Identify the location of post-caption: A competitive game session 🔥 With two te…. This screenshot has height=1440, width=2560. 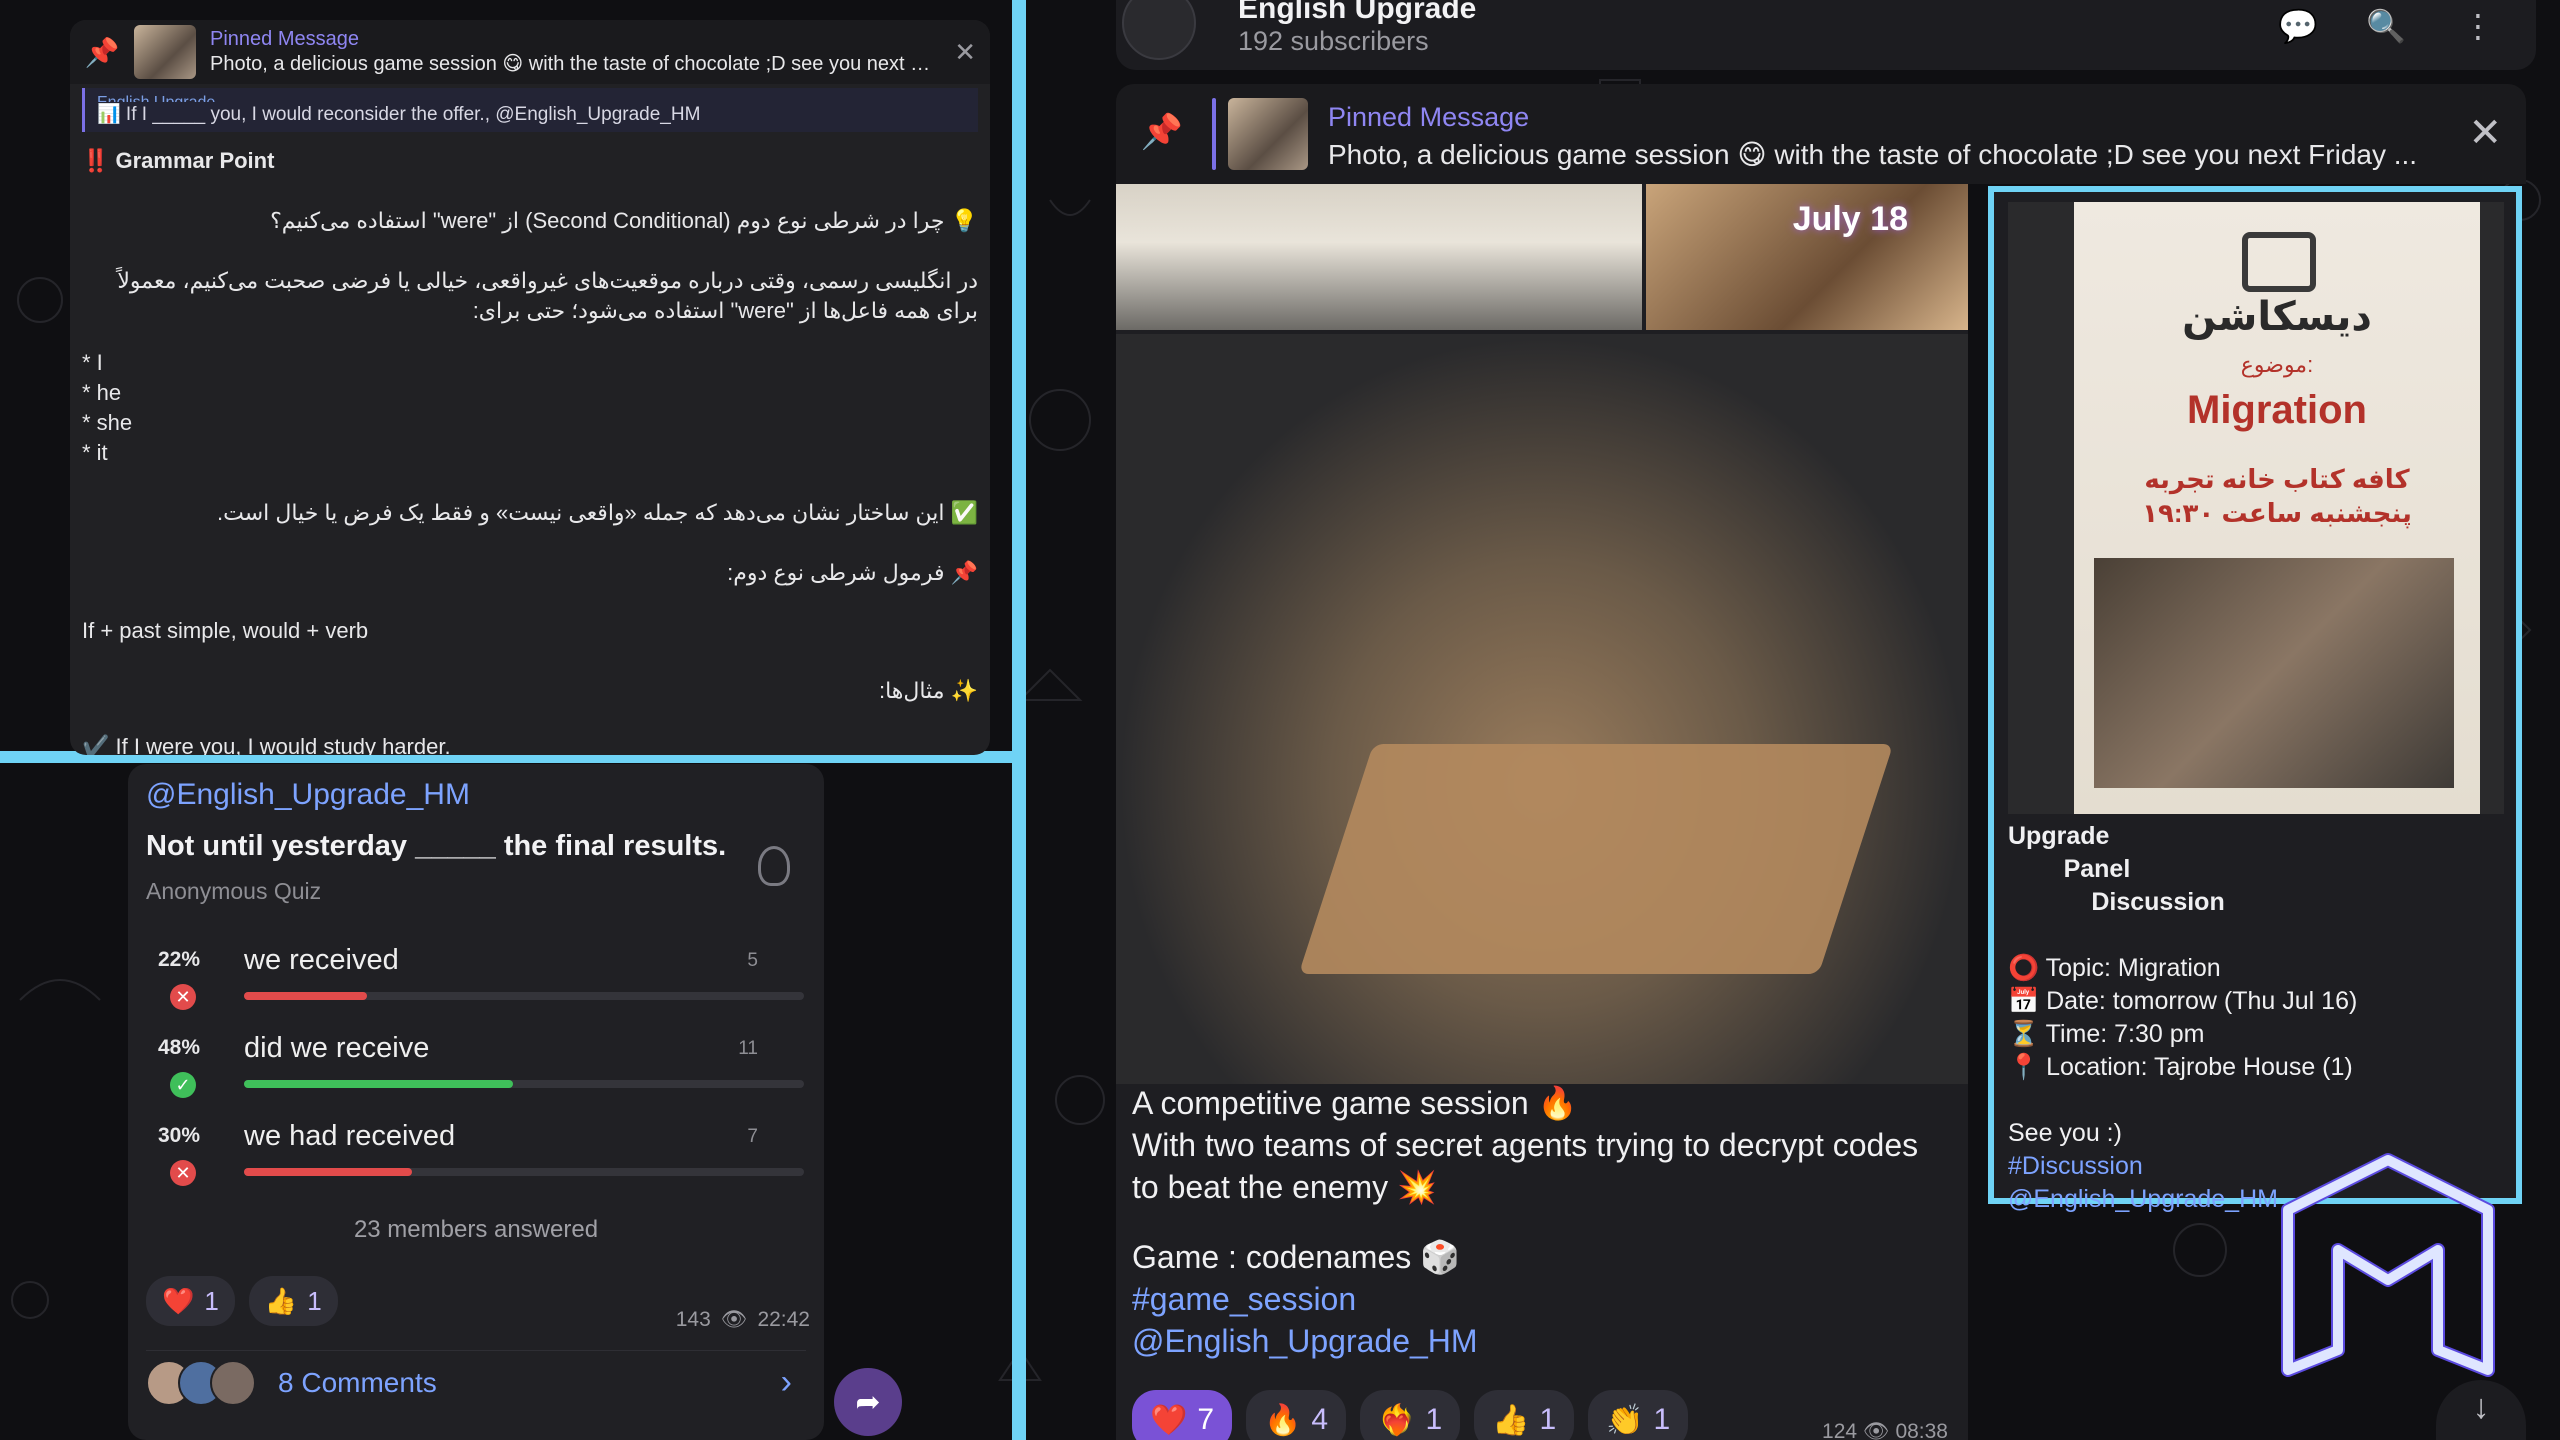
(1542, 1222).